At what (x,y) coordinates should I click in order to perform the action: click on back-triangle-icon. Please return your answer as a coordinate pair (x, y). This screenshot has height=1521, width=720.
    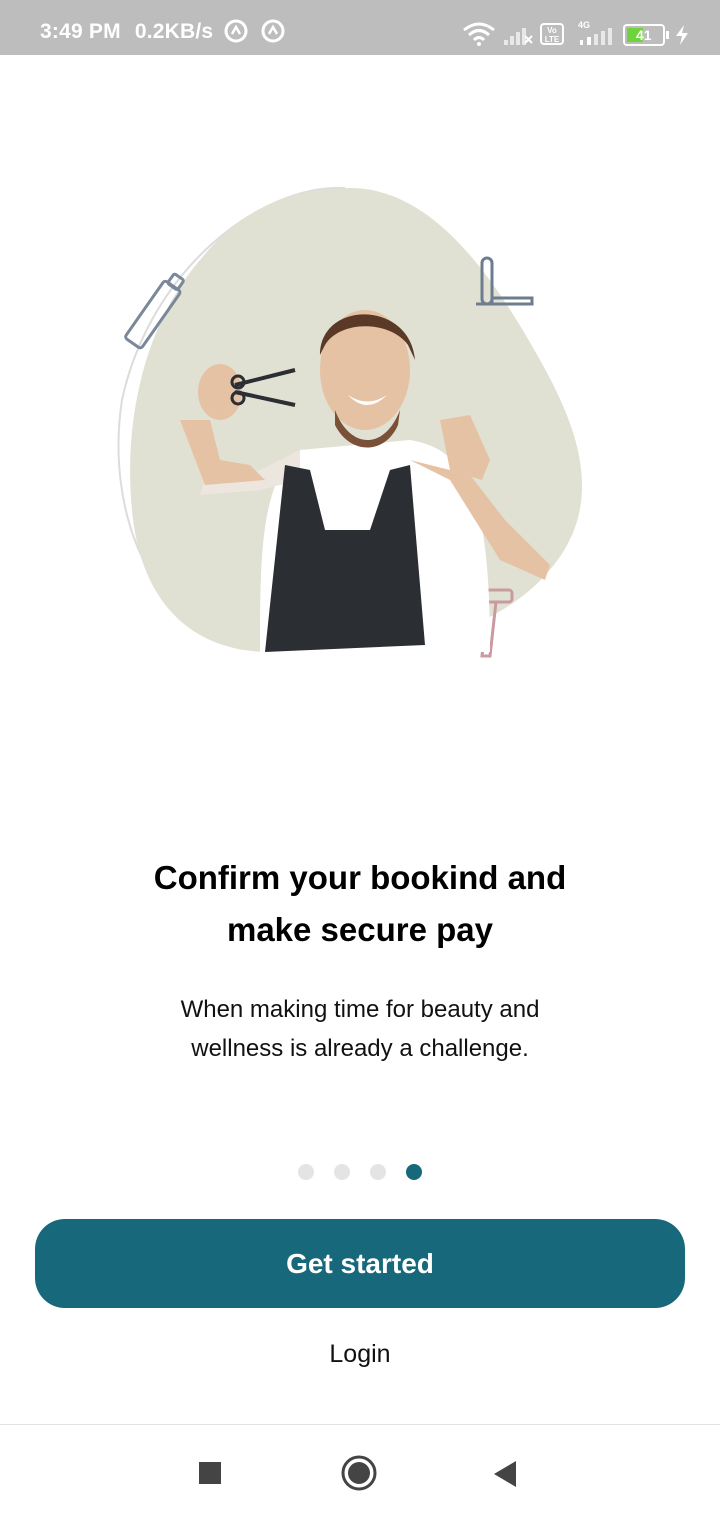
    Looking at the image, I should click on (505, 1474).